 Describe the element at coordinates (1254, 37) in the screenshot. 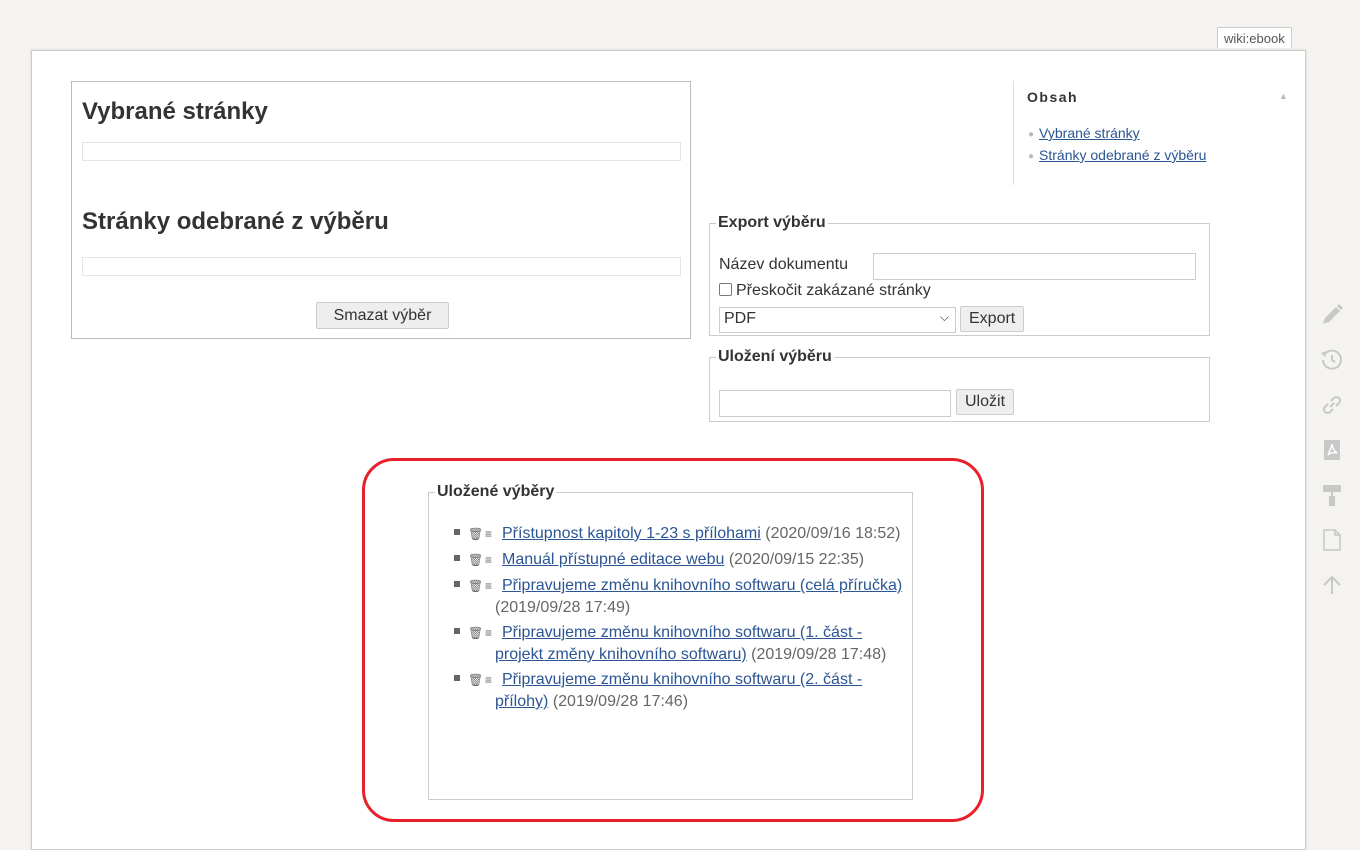

I see `page-id-tab: wiki:ebook` at that location.